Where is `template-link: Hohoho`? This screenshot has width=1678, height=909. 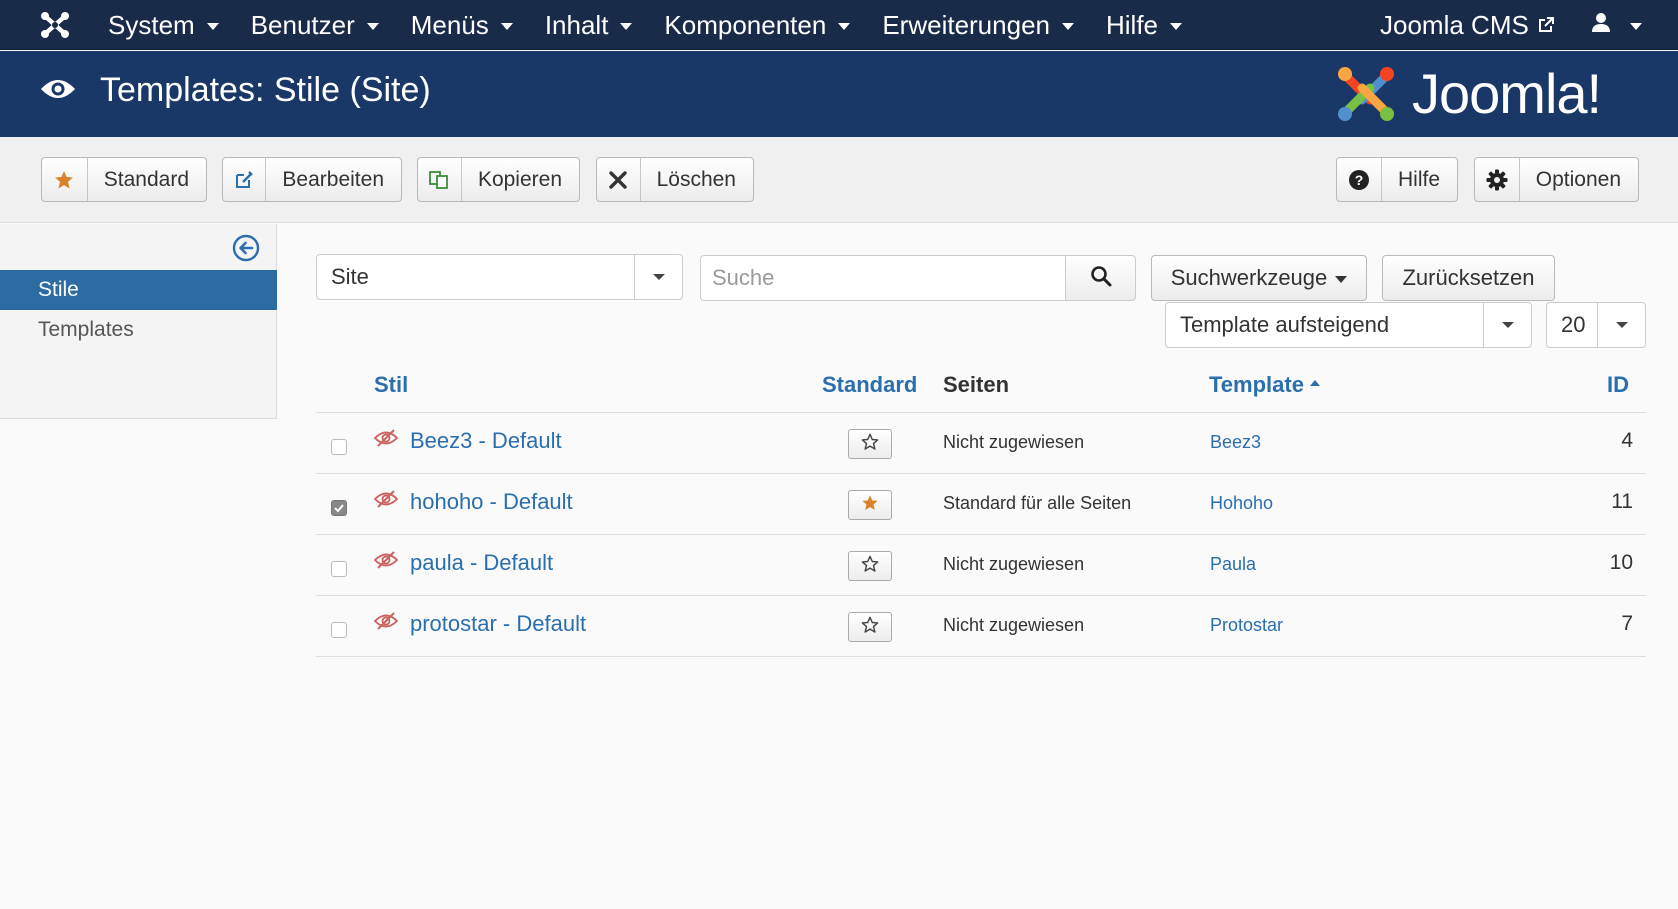
template-link: Hohoho is located at coordinates (1241, 503).